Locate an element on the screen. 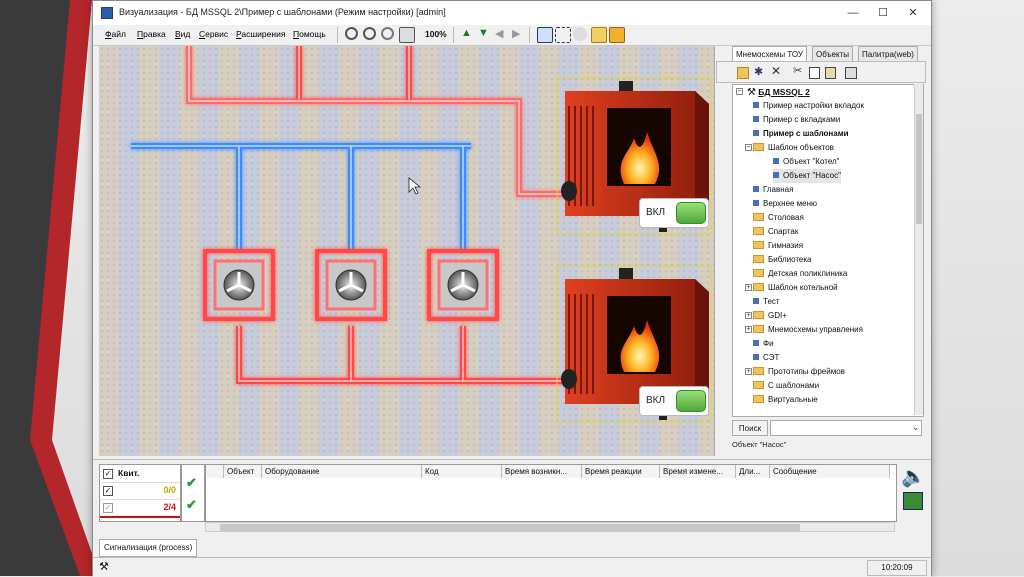  zoom-level: 100% is located at coordinates (436, 34).